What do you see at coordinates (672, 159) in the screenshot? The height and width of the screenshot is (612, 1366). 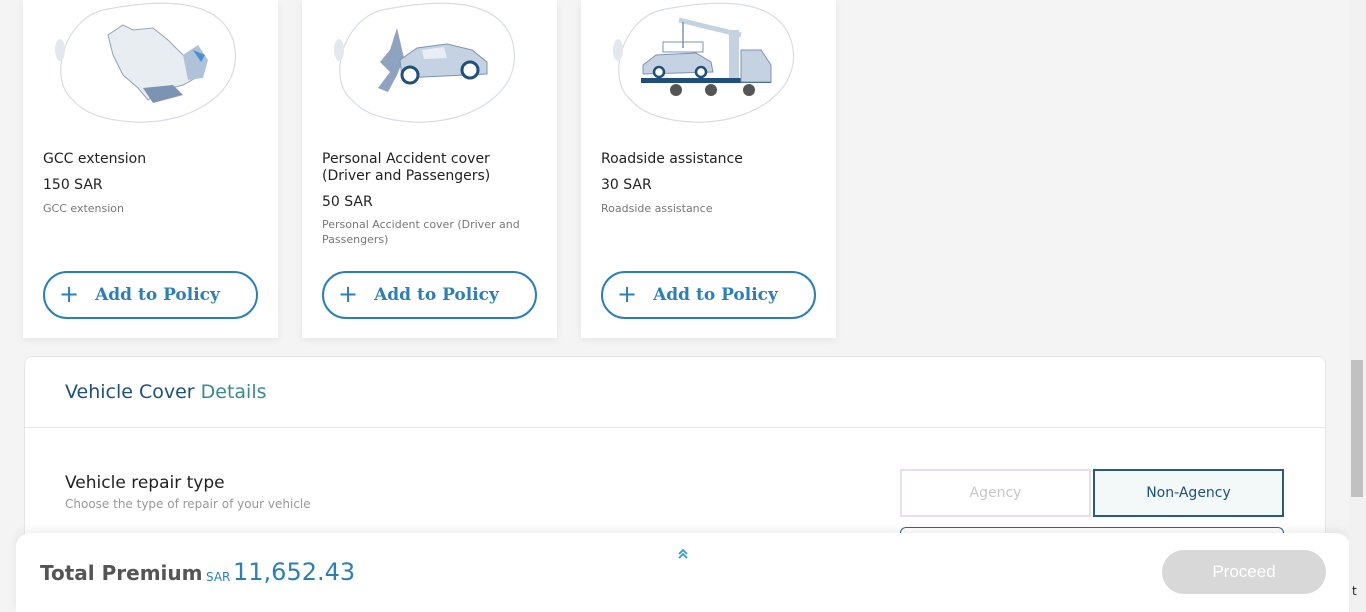 I see `addon-title: Roadside assistance` at bounding box center [672, 159].